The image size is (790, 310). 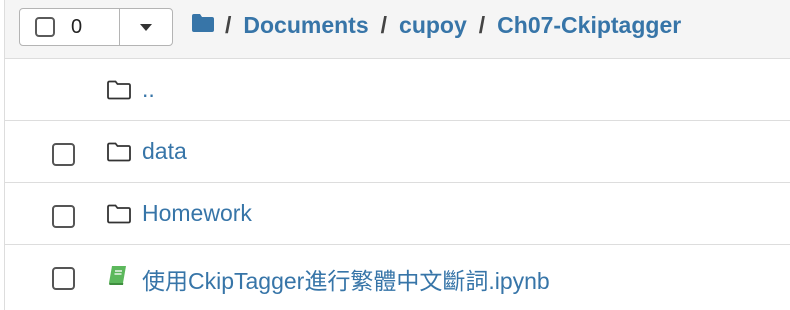 I want to click on select-menu-toggle, so click(x=146, y=27).